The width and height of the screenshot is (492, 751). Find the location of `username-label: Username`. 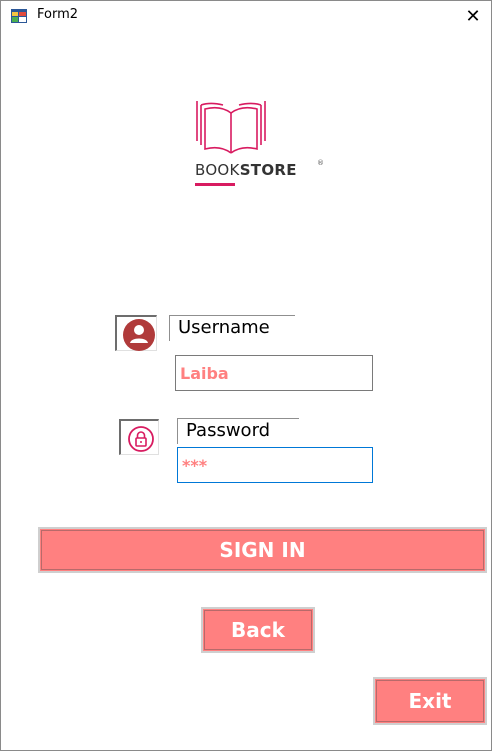

username-label: Username is located at coordinates (232, 328).